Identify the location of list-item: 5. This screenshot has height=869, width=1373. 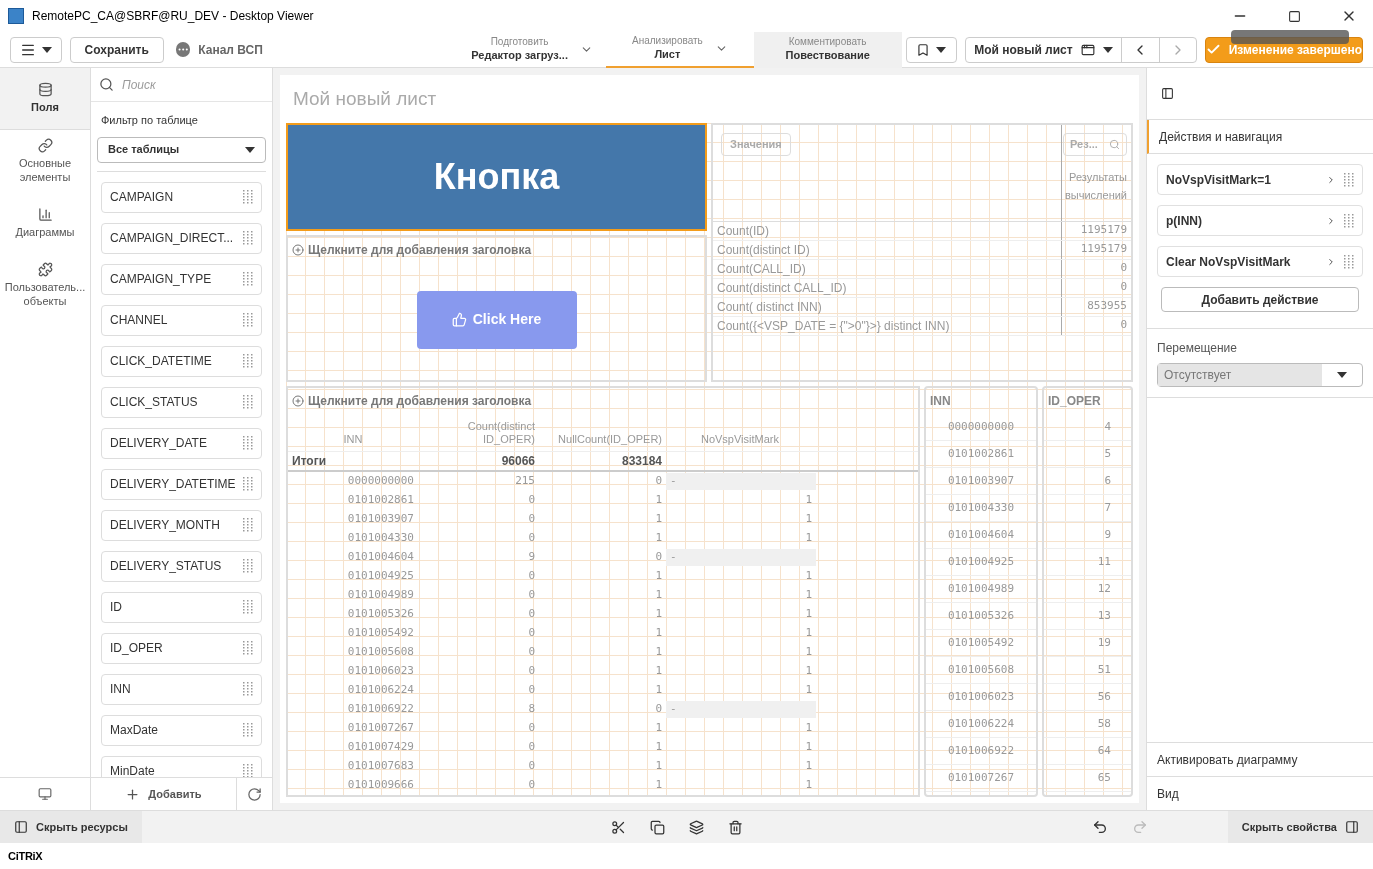
(1087, 454).